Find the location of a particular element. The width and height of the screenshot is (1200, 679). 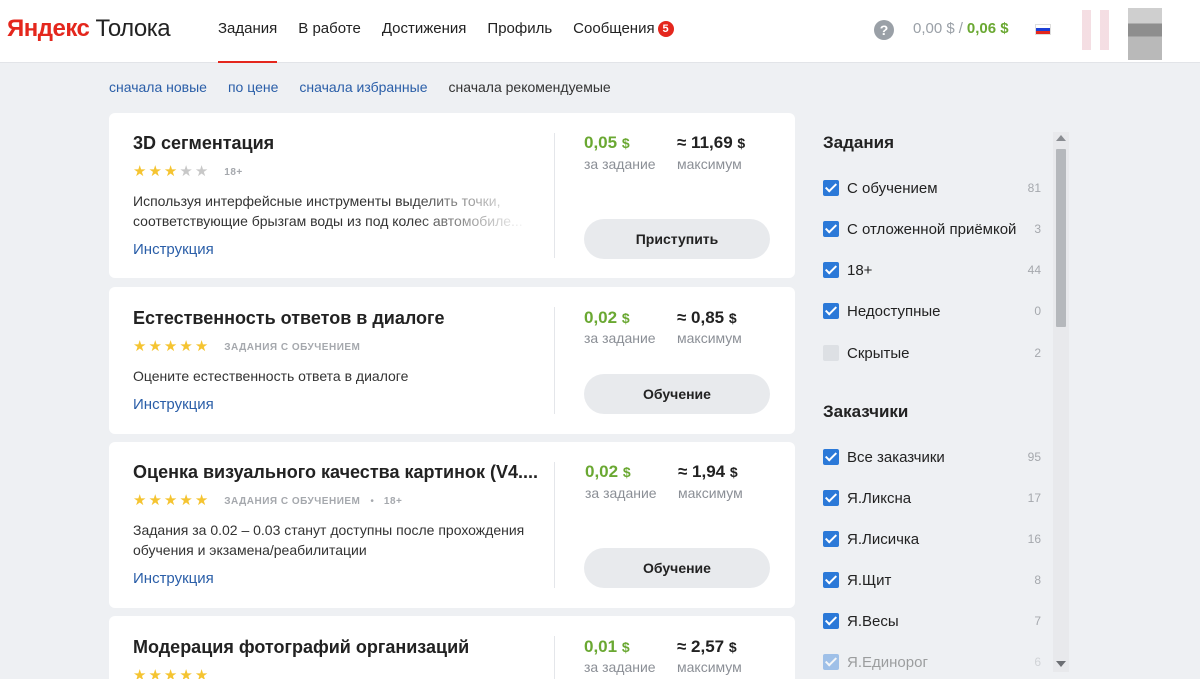

scrollbar-thumb is located at coordinates (1061, 238).